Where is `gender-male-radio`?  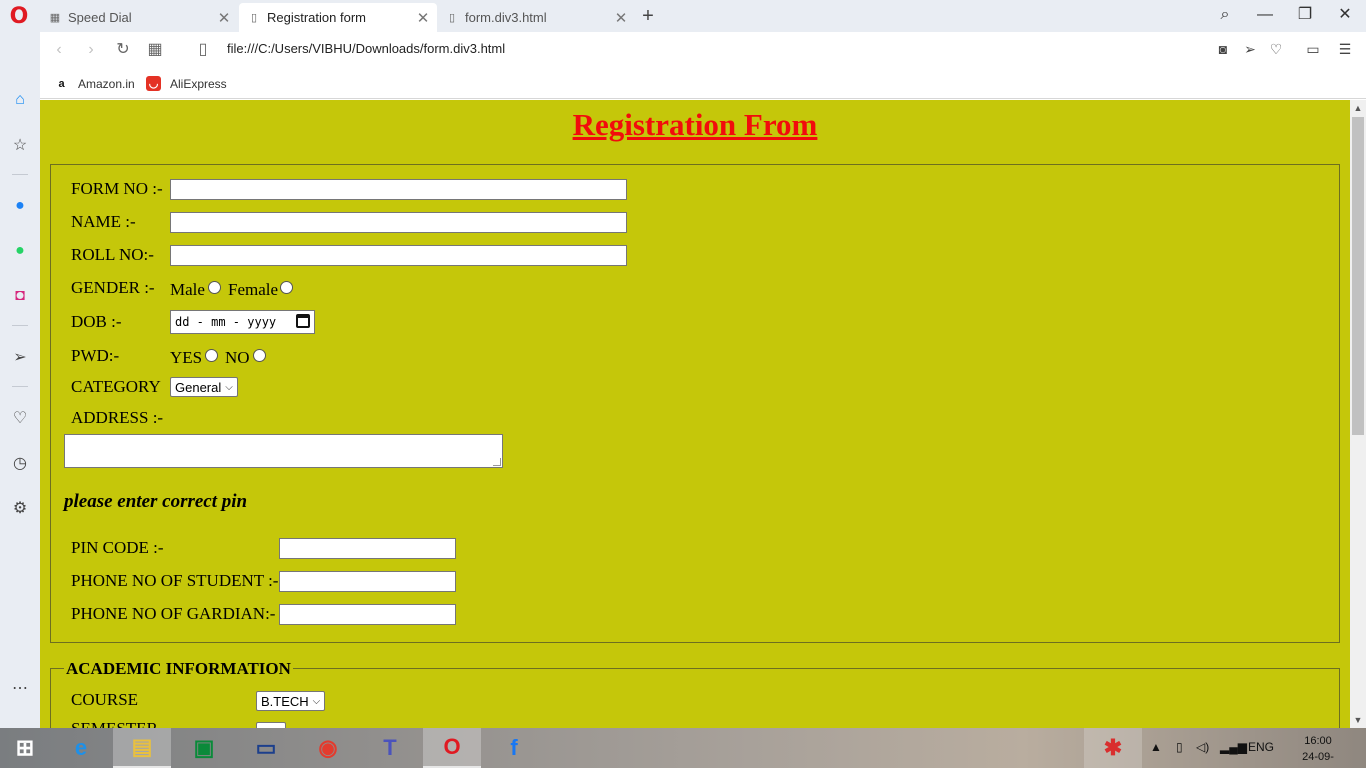
gender-male-radio is located at coordinates (214, 287).